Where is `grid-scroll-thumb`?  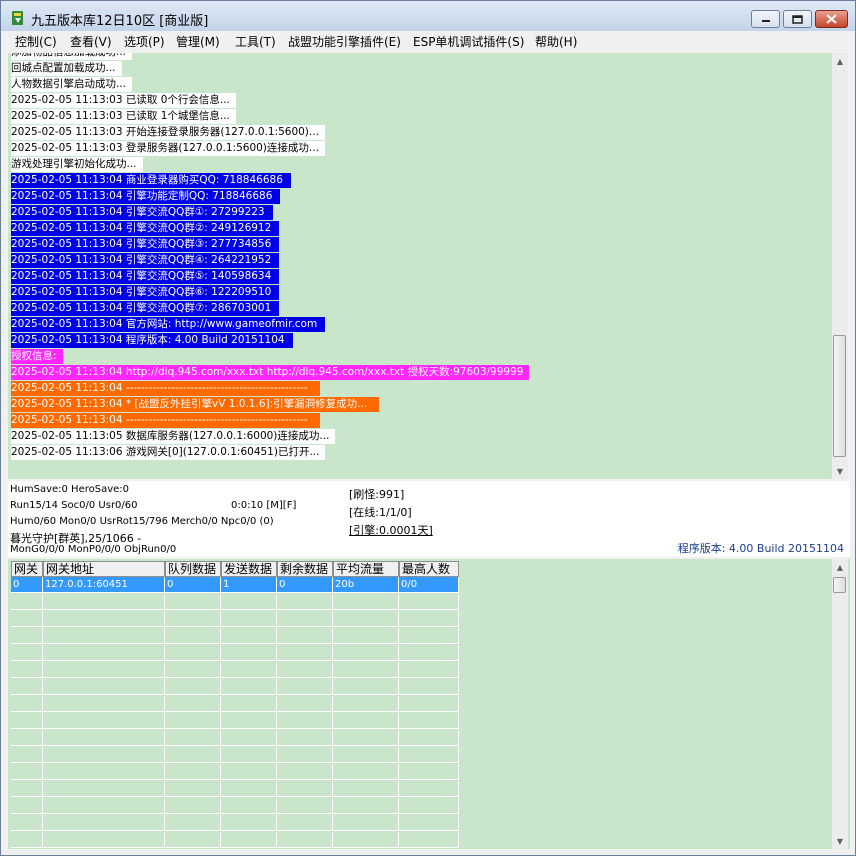
grid-scroll-thumb is located at coordinates (839, 585).